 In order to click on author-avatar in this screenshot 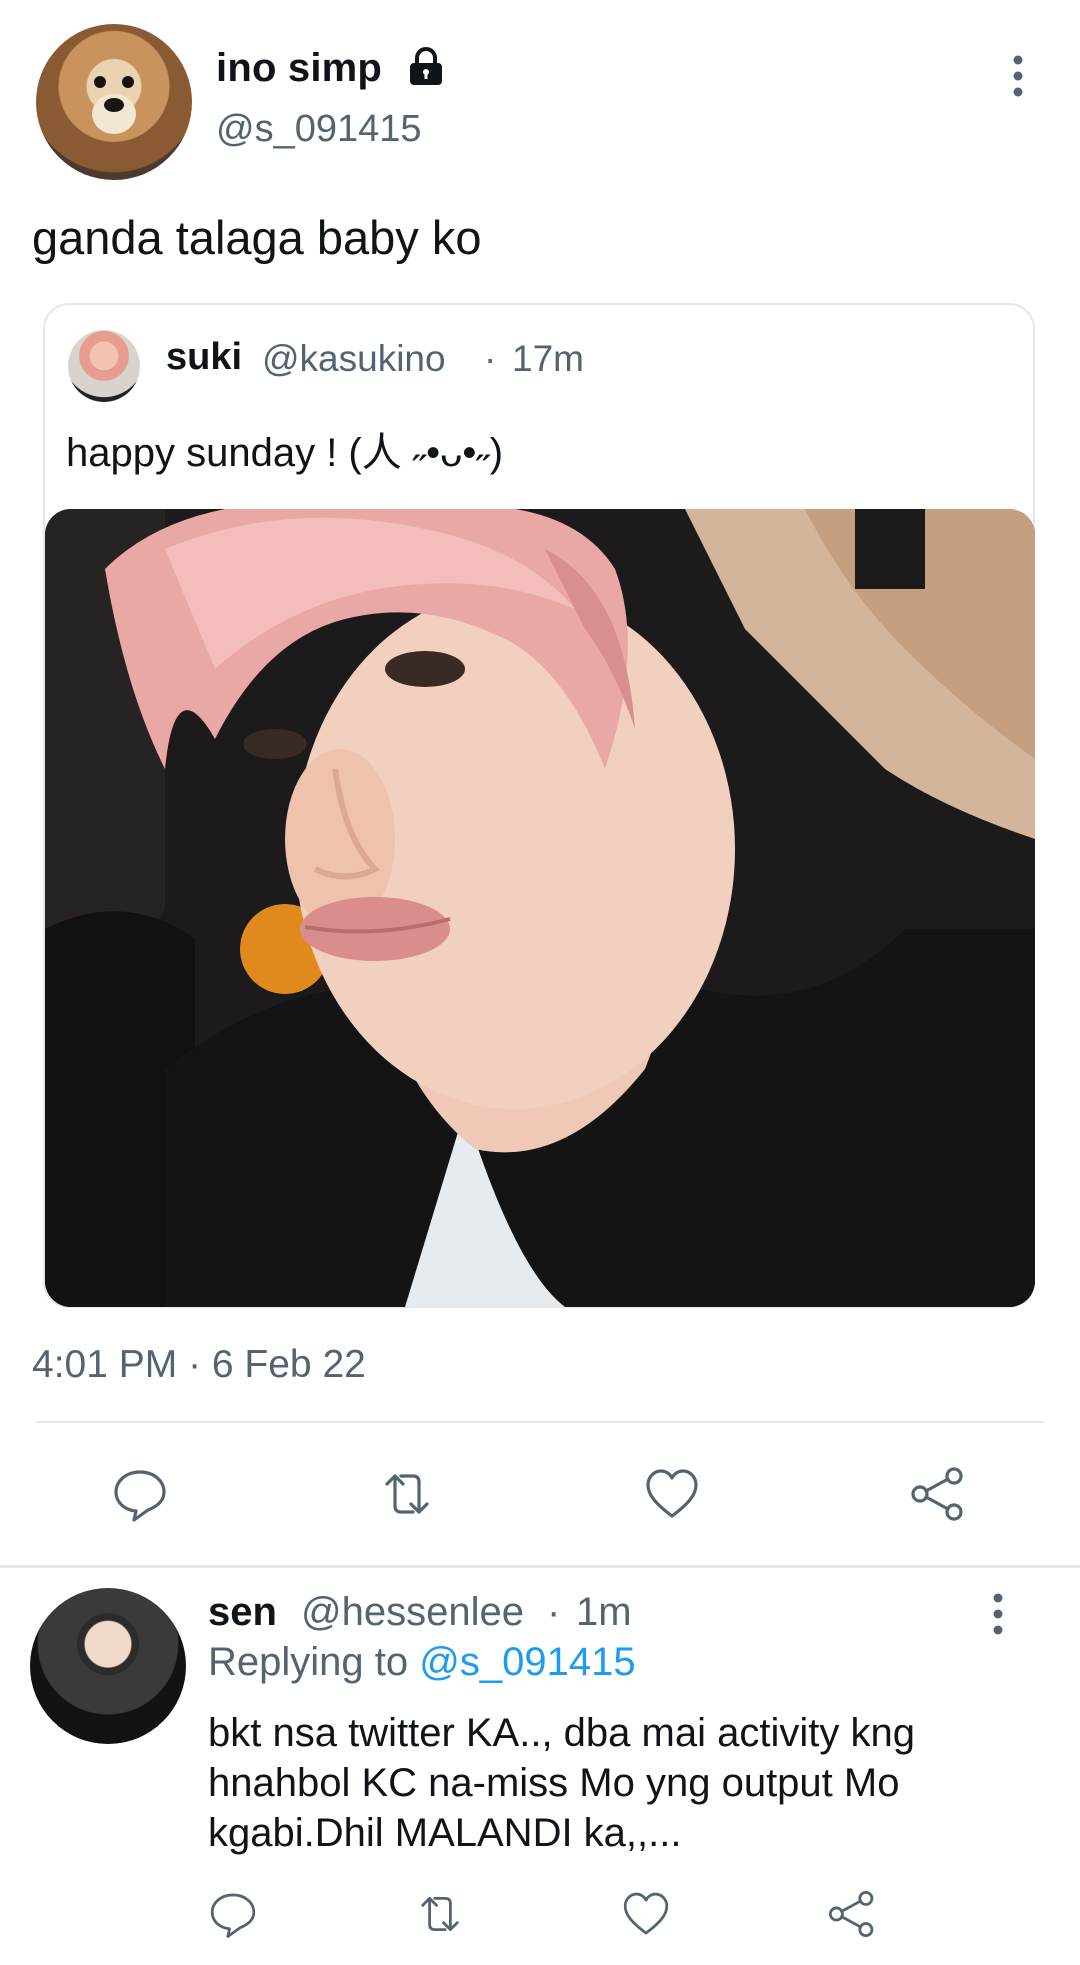, I will do `click(114, 102)`.